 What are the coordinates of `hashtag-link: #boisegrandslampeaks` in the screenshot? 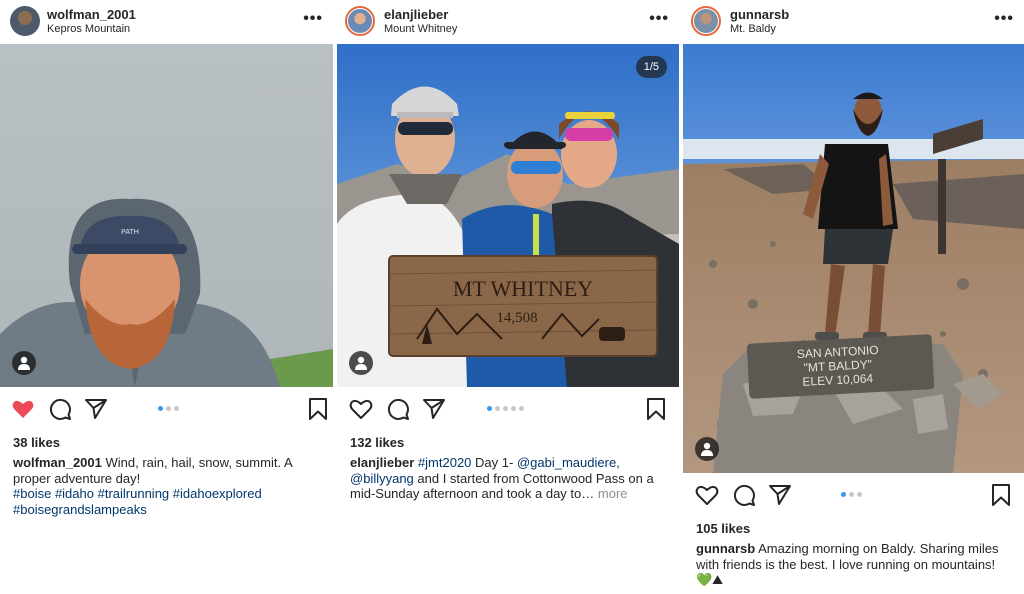 It's located at (80, 509).